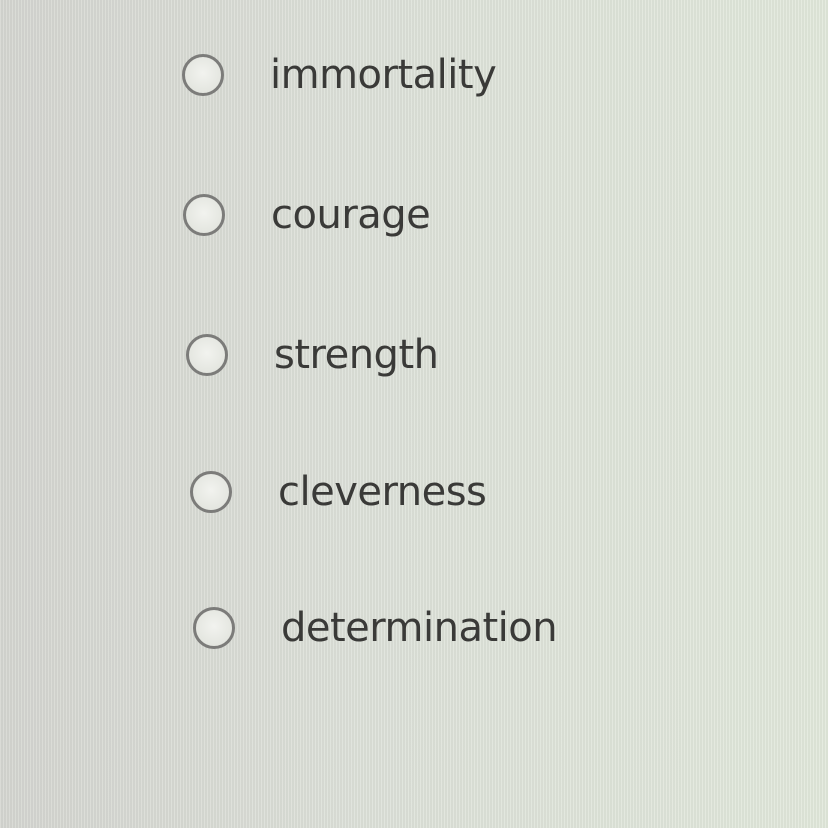  Describe the element at coordinates (382, 492) in the screenshot. I see `option-label: cleverness` at that location.